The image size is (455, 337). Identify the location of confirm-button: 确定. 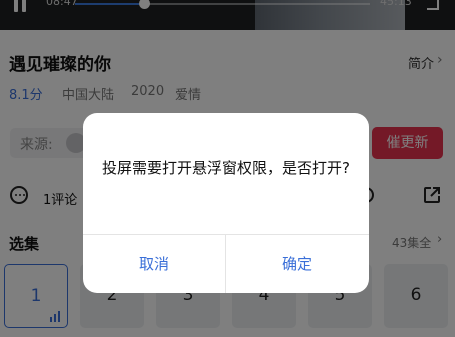
(297, 264).